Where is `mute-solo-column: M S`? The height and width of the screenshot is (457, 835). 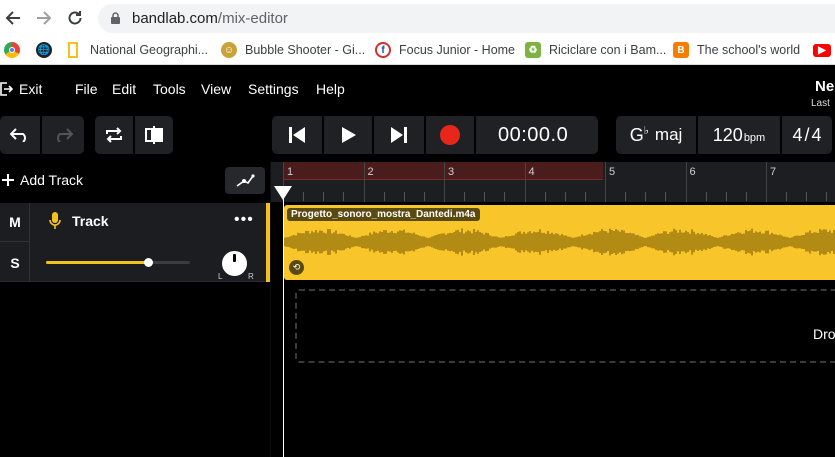 mute-solo-column: M S is located at coordinates (15, 242).